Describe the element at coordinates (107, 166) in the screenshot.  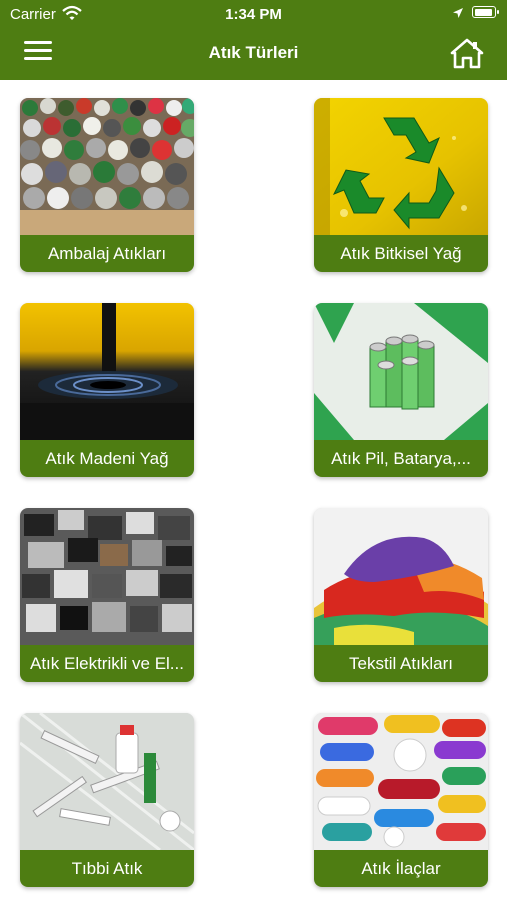
I see `packaging-waste-image` at that location.